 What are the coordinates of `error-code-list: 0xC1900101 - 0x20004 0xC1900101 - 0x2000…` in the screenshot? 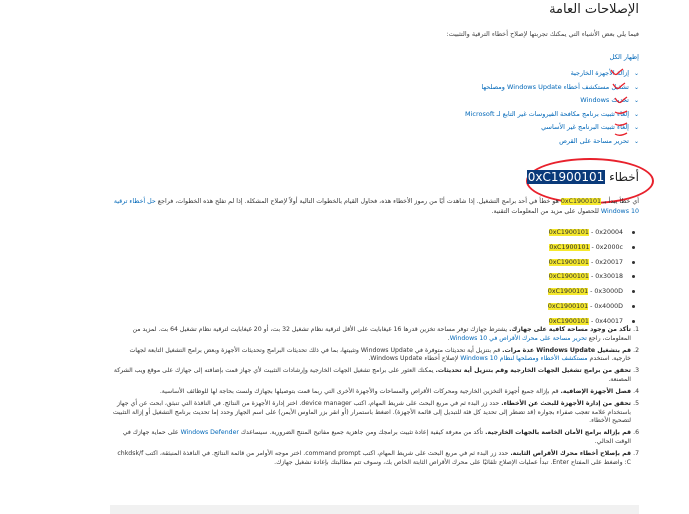 It's located at (564, 278).